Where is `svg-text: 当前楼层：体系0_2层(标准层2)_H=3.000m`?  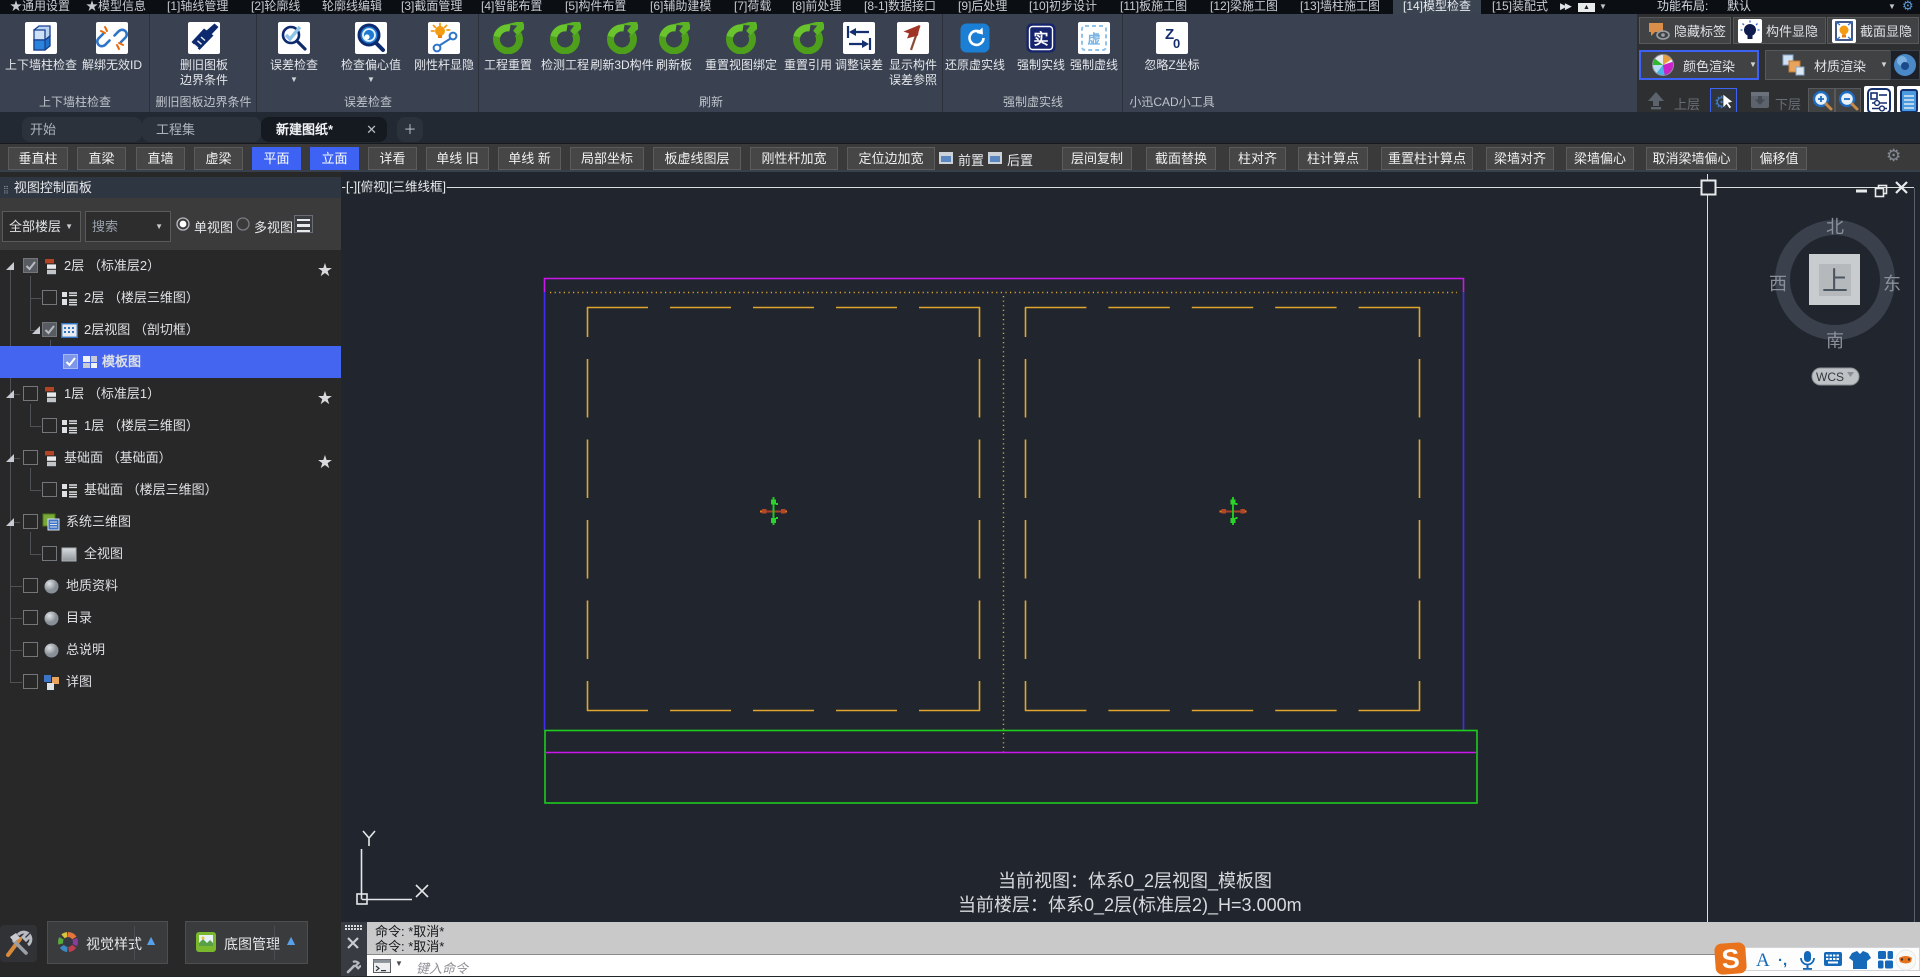
svg-text: 当前楼层：体系0_2层(标准层2)_H=3.000m is located at coordinates (1130, 905).